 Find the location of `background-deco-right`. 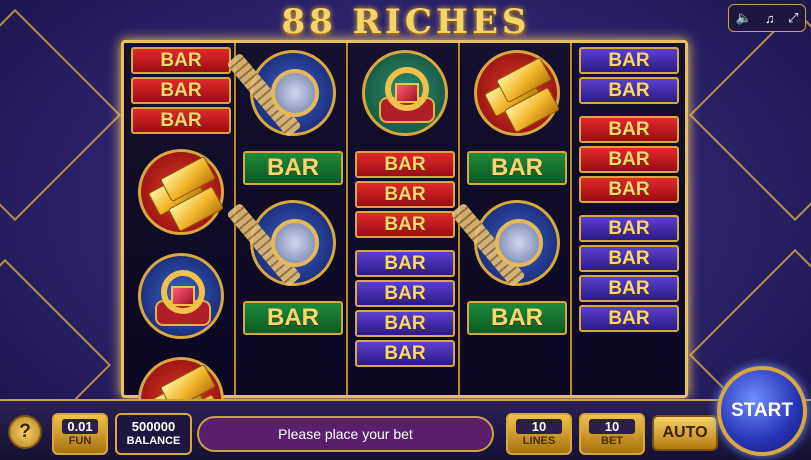

background-deco-right is located at coordinates (749, 115).